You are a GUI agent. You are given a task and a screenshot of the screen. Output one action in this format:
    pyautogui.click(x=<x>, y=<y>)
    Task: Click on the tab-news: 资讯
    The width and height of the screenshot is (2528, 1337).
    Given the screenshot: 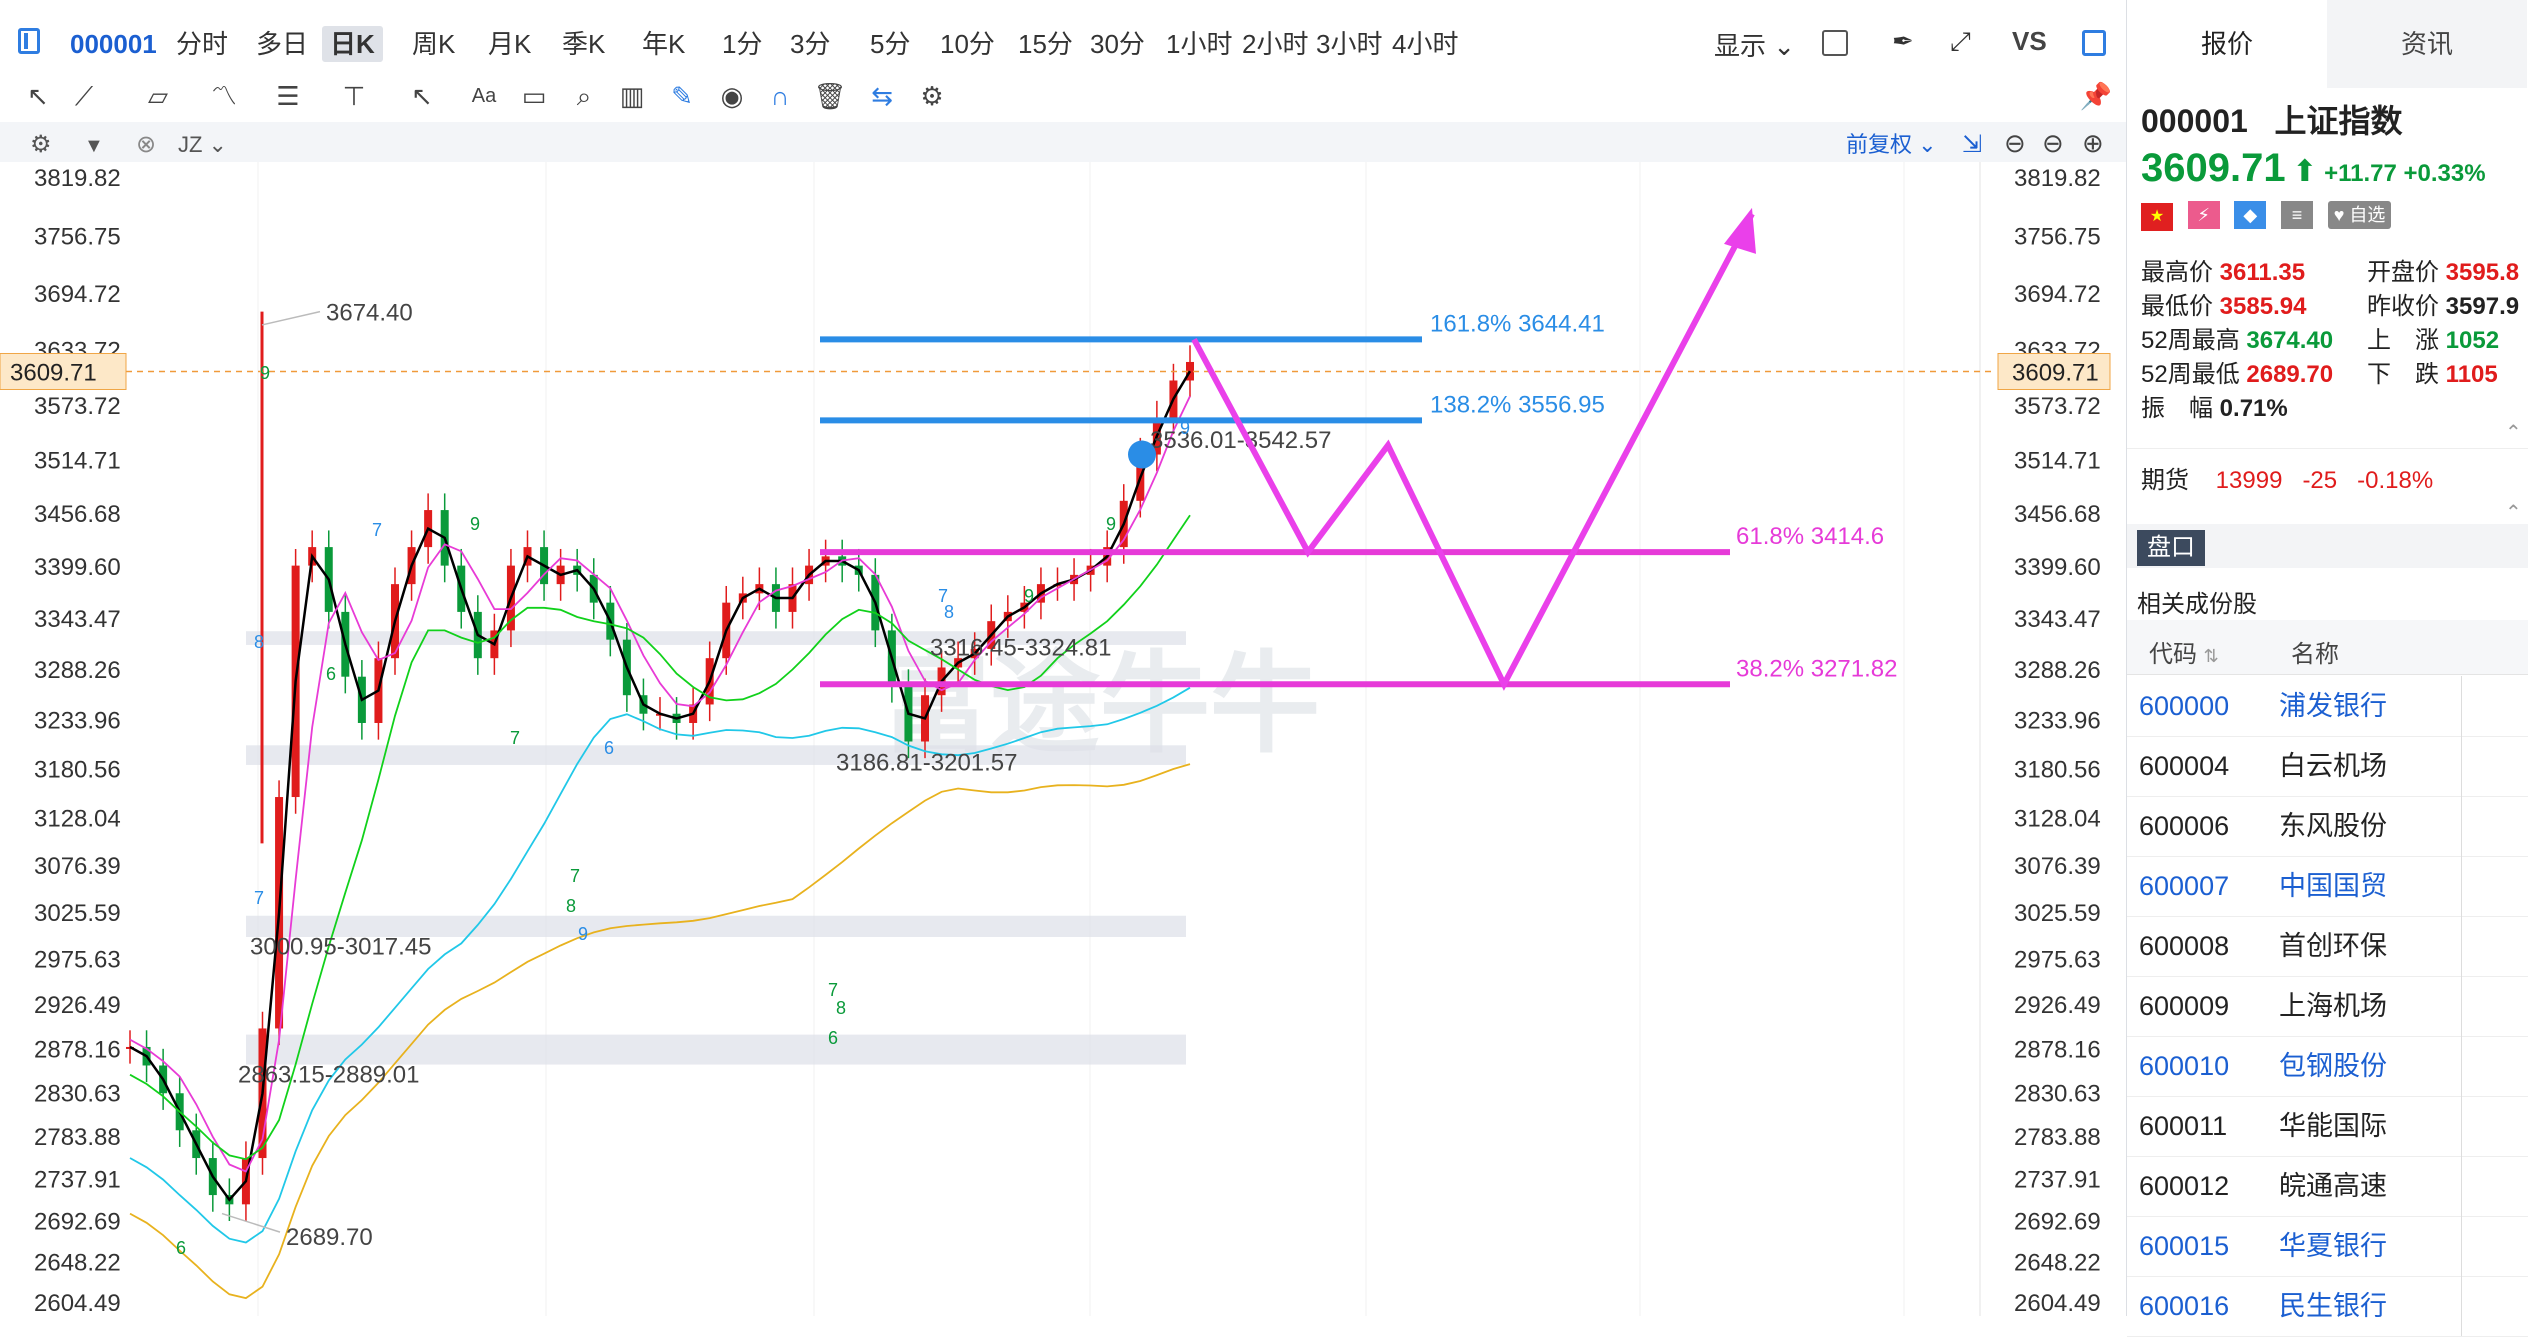 What is the action you would take?
    pyautogui.click(x=2427, y=44)
    